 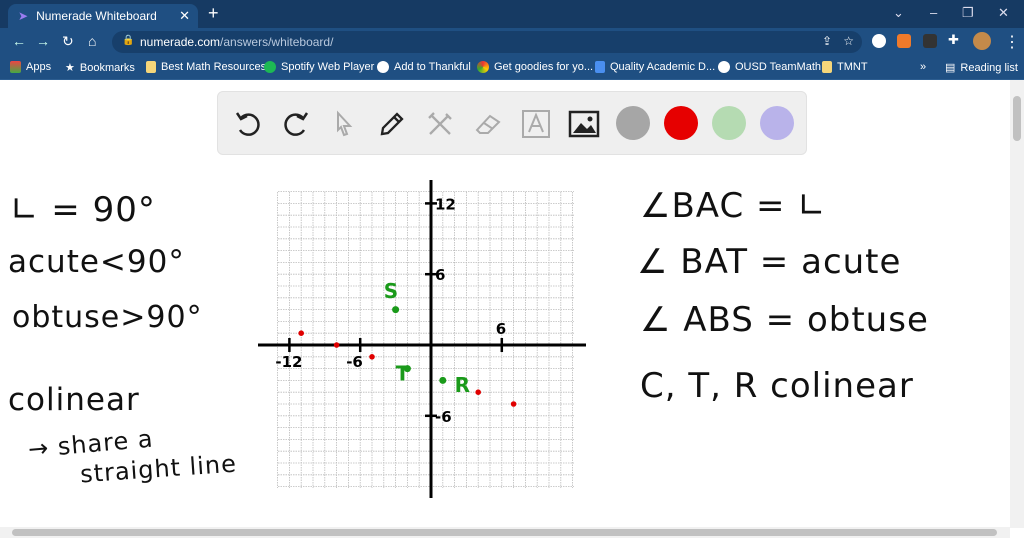 I want to click on point-label-S: S, so click(x=391, y=291).